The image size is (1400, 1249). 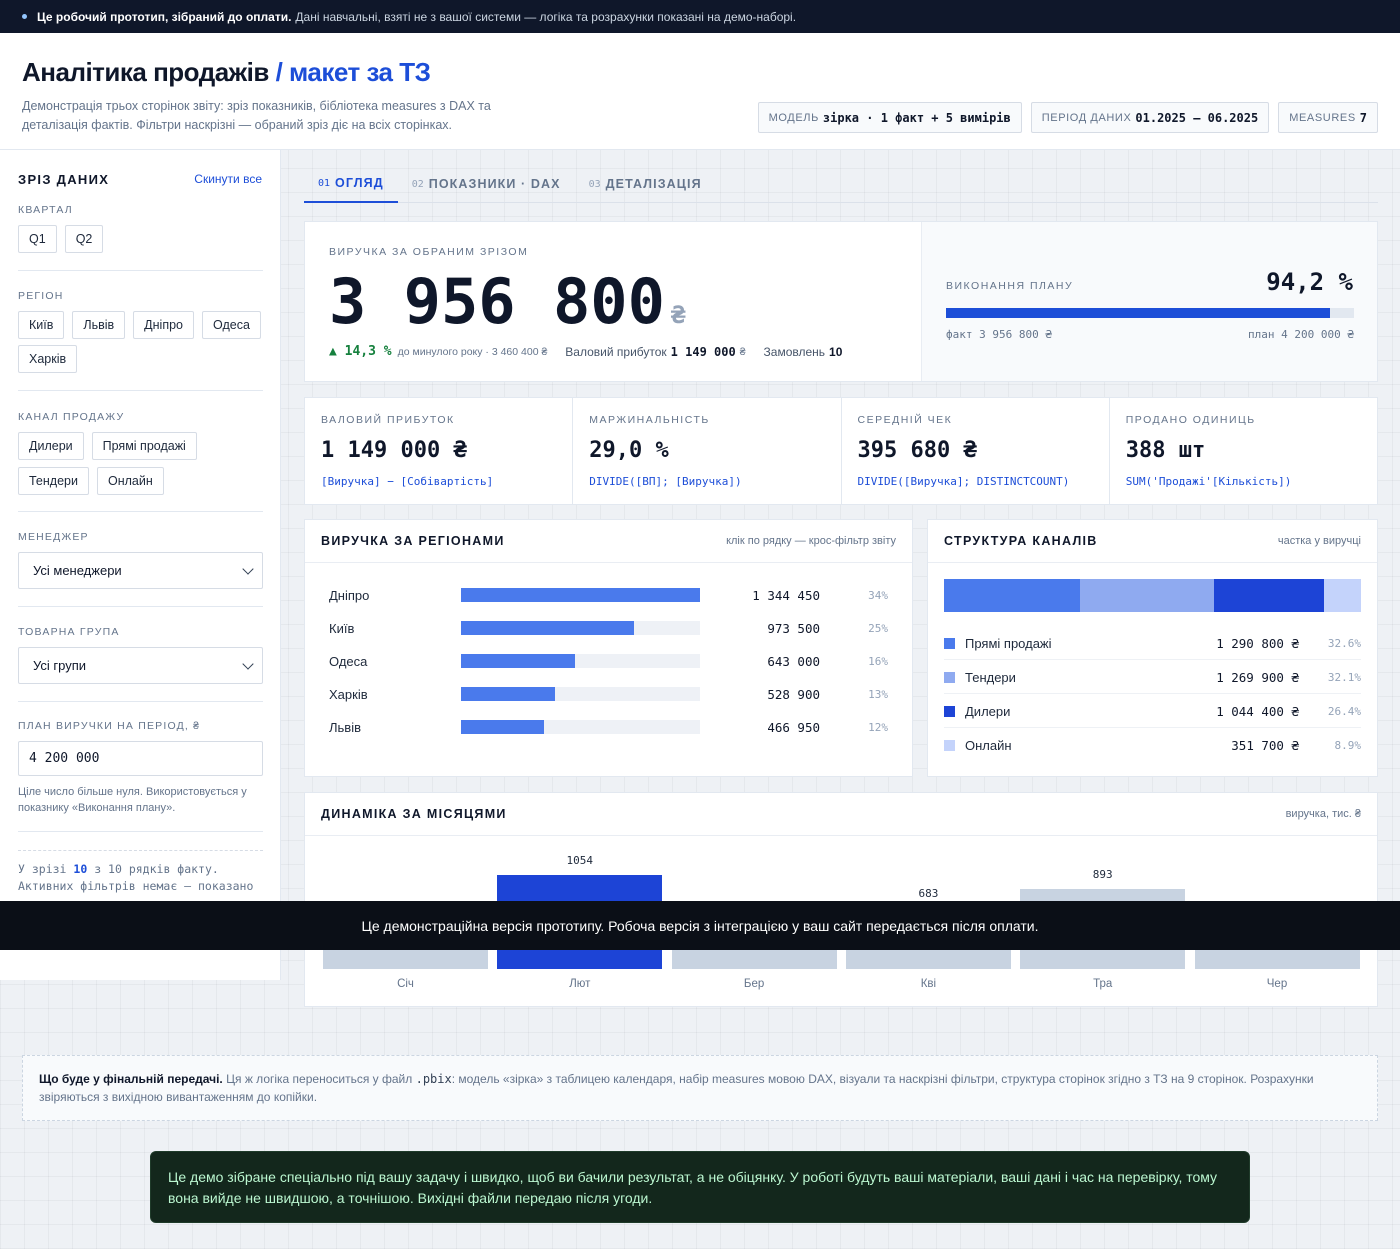 I want to click on channel-name: Дилери, so click(x=988, y=711).